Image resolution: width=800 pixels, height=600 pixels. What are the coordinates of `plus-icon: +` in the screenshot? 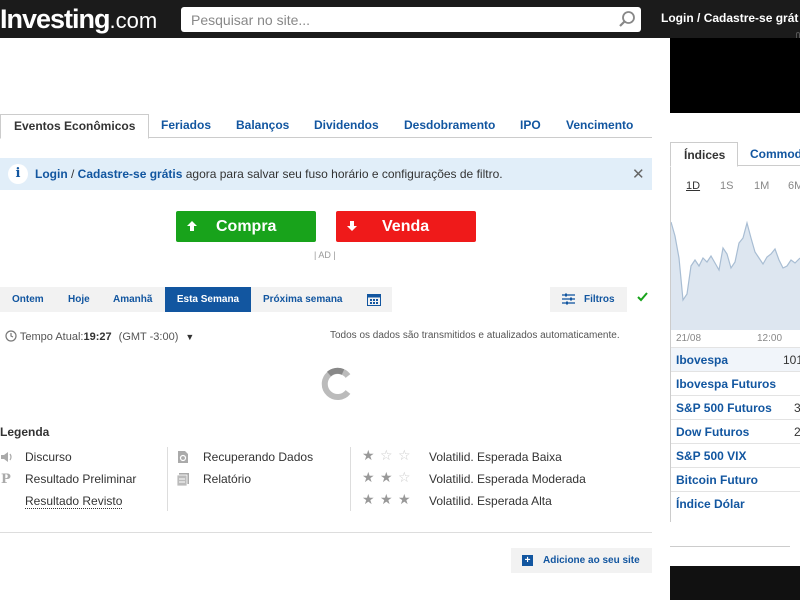 It's located at (527, 560).